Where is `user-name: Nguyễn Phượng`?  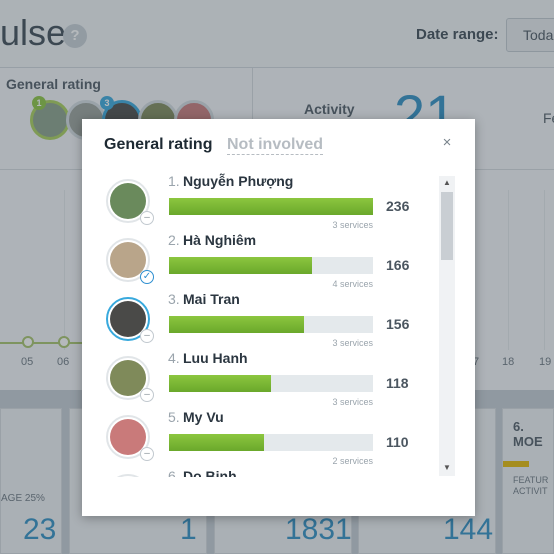 user-name: Nguyễn Phượng is located at coordinates (238, 181).